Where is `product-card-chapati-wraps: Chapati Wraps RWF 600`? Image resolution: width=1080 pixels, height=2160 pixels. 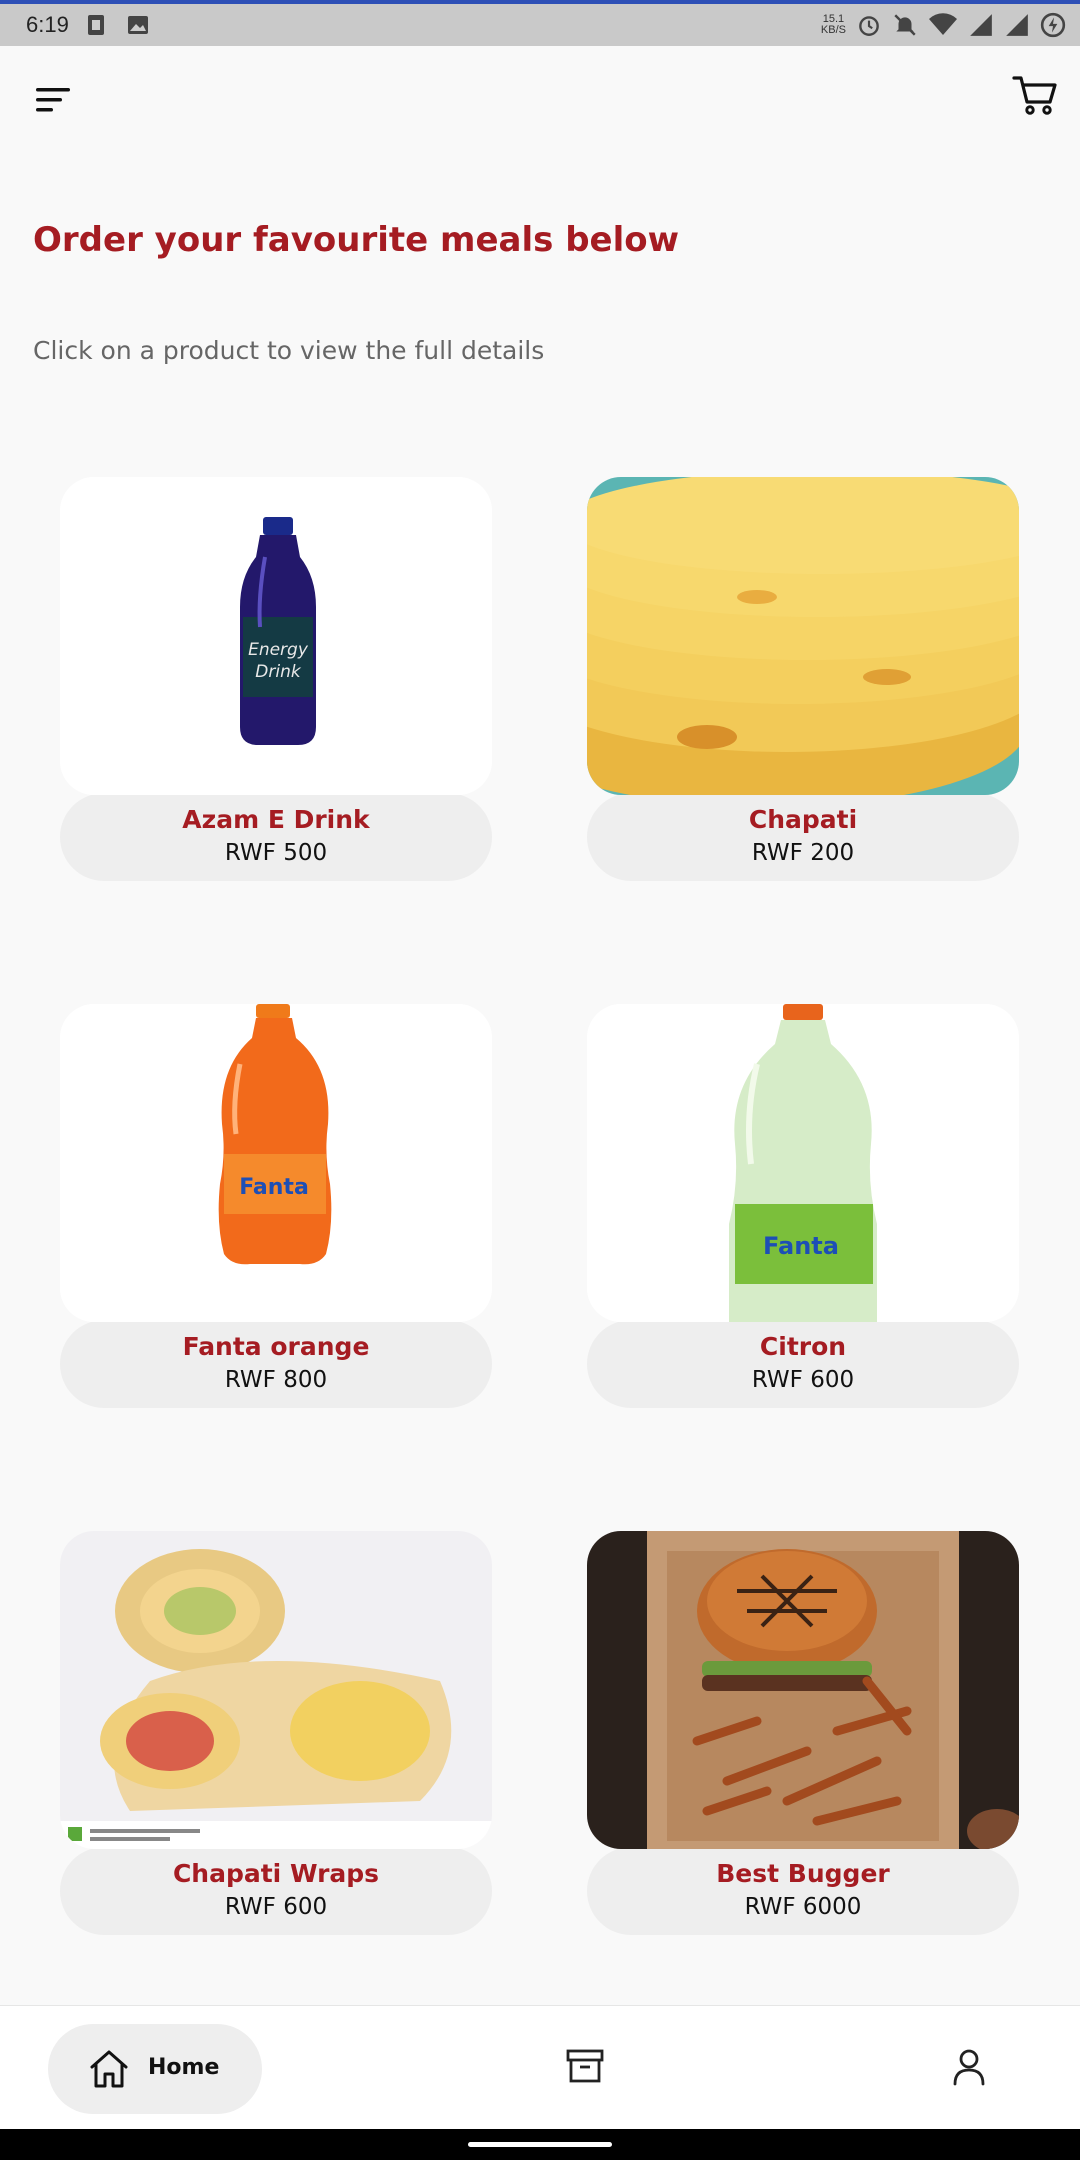 product-card-chapati-wraps: Chapati Wraps RWF 600 is located at coordinates (276, 1733).